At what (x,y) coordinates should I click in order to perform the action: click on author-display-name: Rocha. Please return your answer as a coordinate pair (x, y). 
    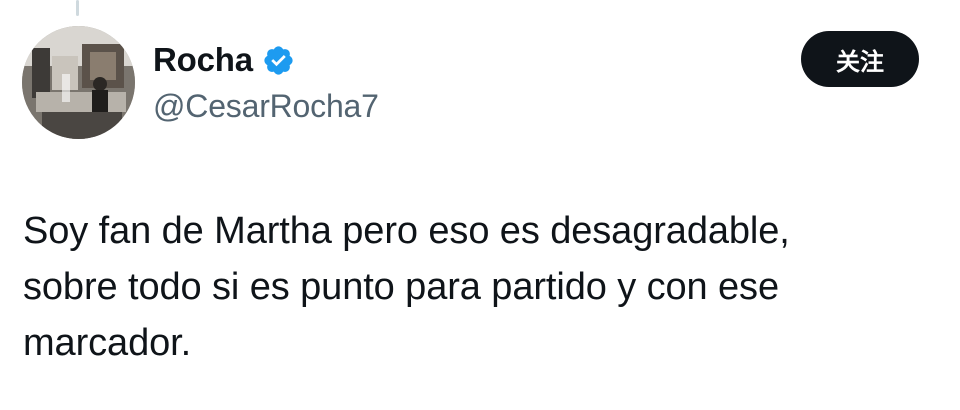
    Looking at the image, I should click on (203, 60).